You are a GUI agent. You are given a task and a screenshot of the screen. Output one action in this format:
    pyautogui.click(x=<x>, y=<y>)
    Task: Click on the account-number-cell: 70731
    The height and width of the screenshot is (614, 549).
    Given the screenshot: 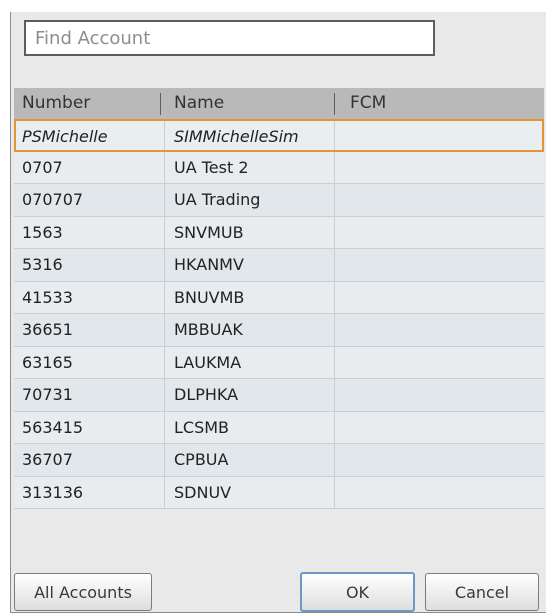 What is the action you would take?
    pyautogui.click(x=47, y=394)
    